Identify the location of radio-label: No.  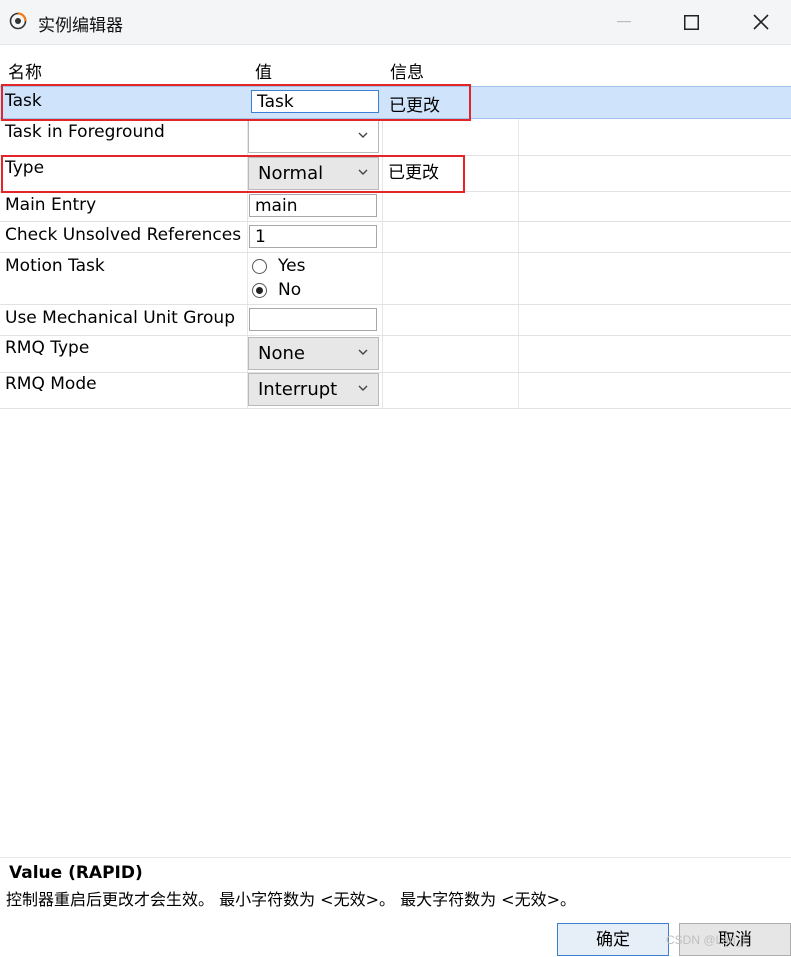
(290, 290).